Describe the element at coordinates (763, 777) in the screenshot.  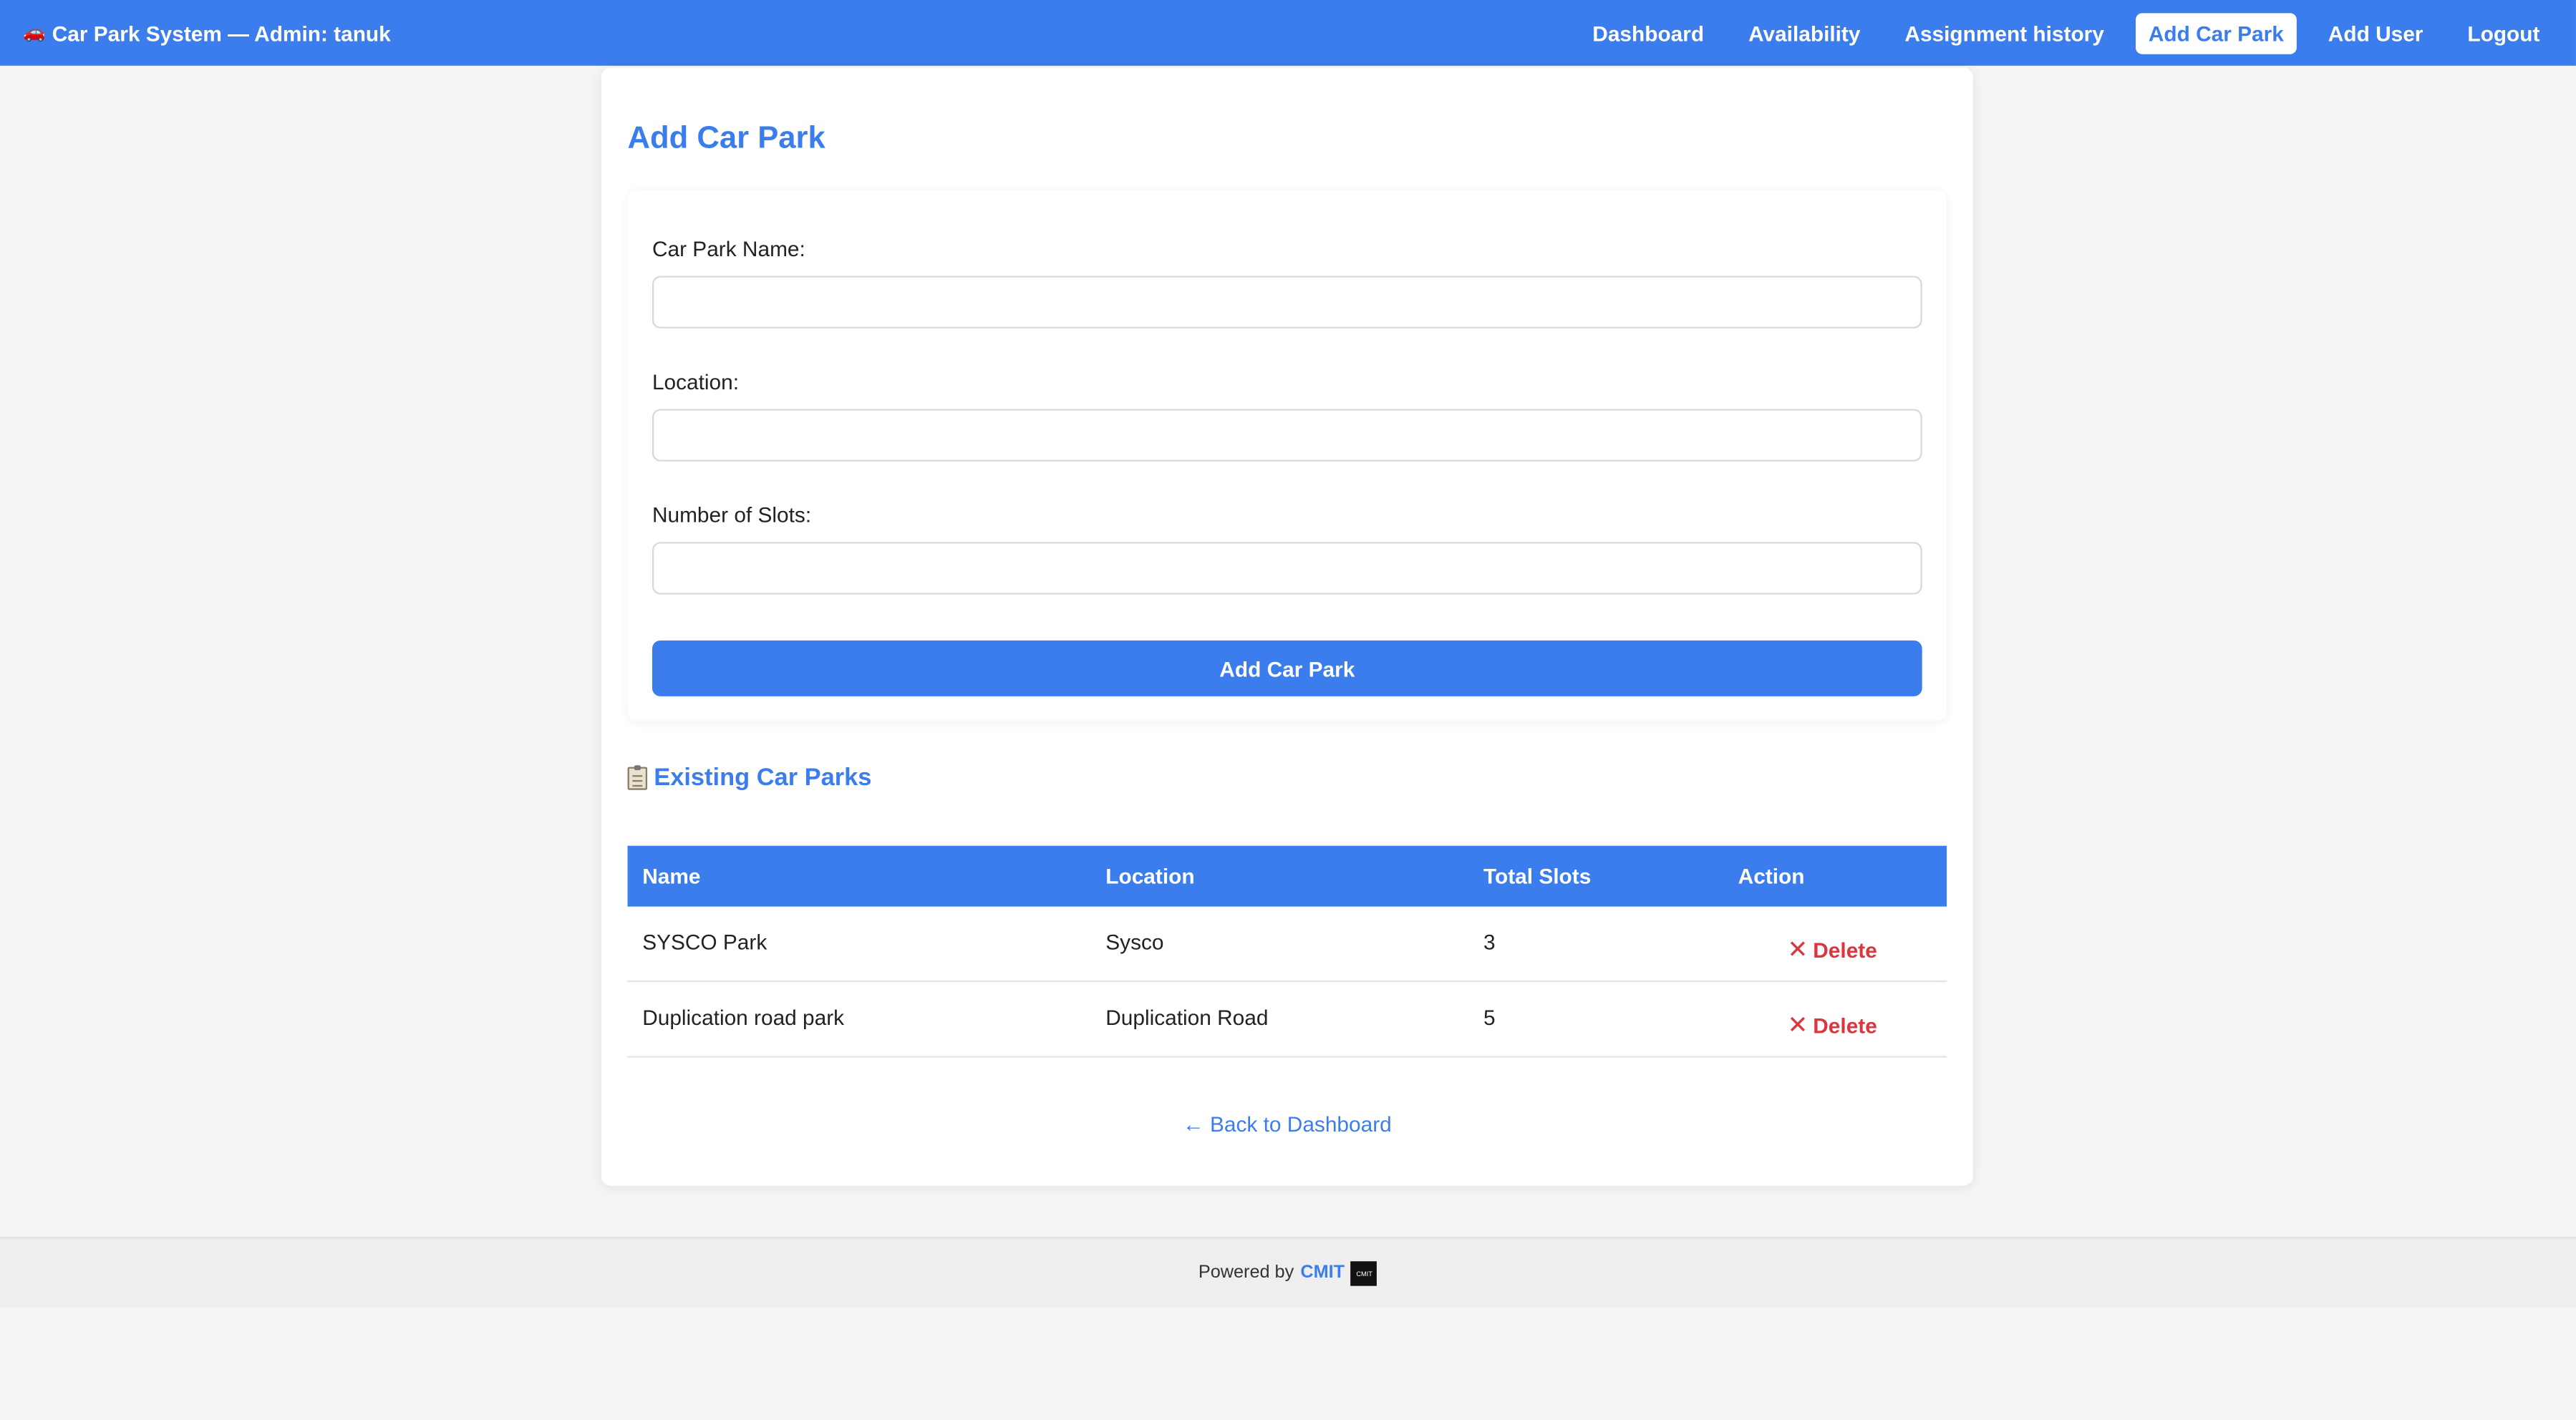
I see `section-title-text: Existing Car Parks` at that location.